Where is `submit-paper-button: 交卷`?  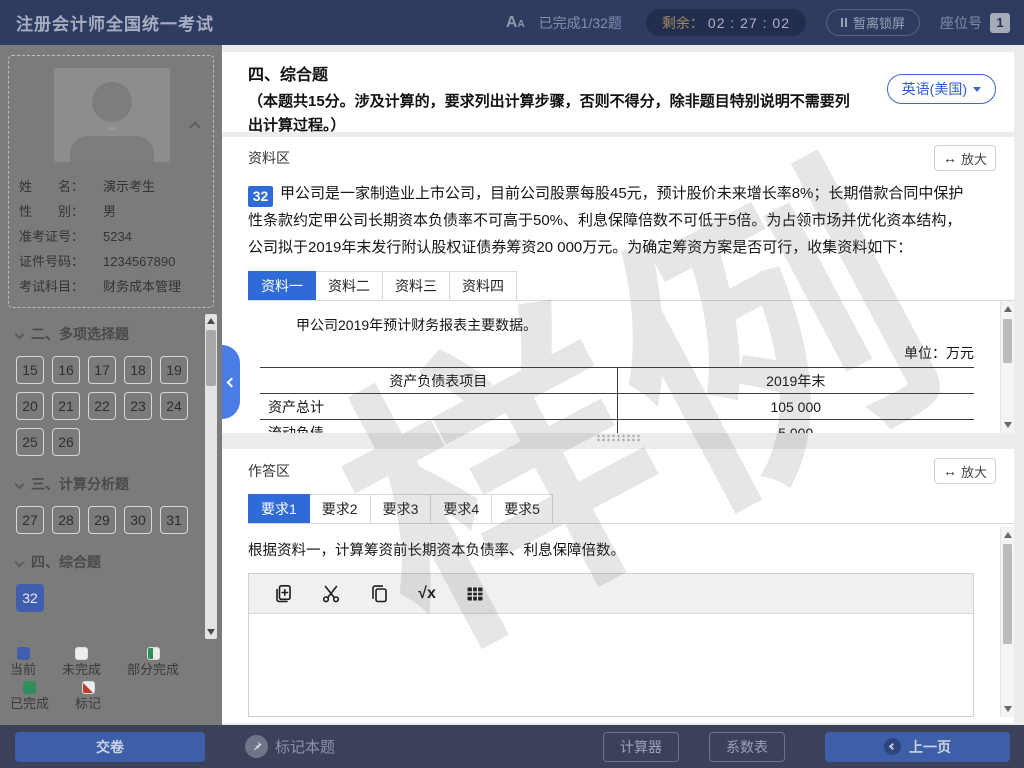
submit-paper-button: 交卷 is located at coordinates (110, 746).